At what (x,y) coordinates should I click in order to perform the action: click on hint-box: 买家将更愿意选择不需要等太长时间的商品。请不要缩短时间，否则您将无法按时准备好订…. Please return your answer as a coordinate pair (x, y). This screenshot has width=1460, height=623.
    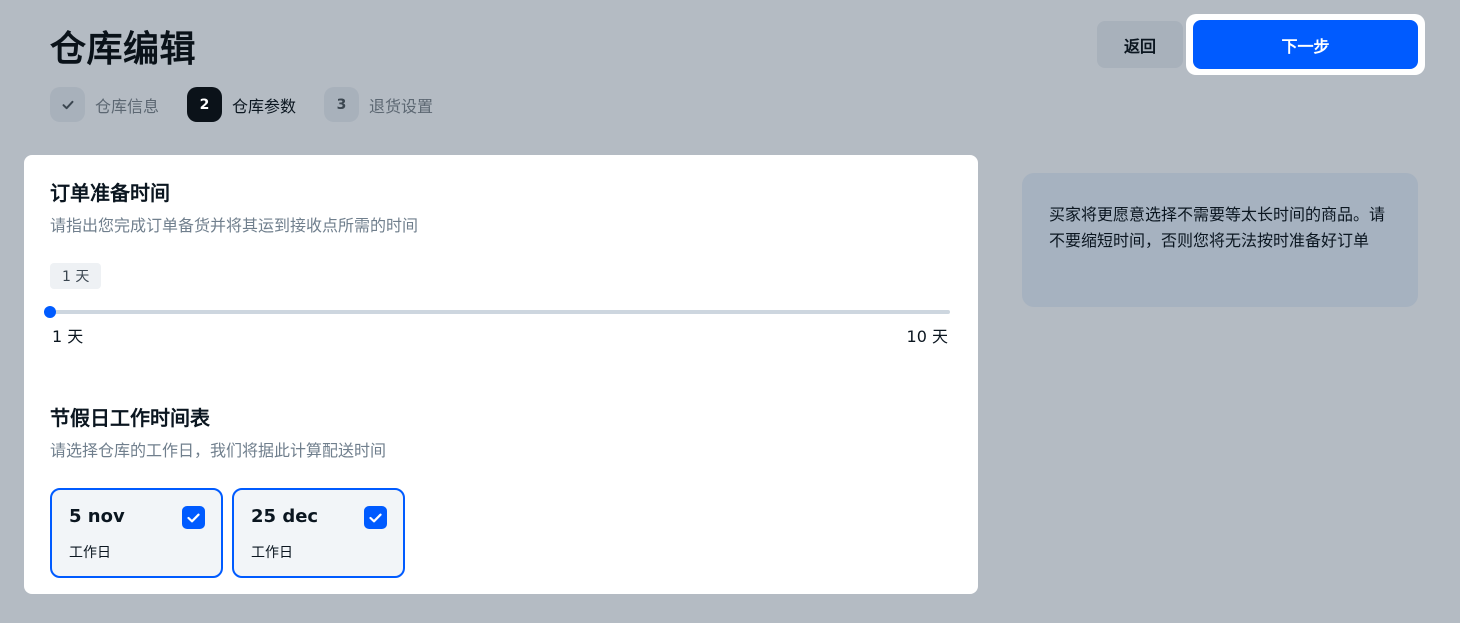
    Looking at the image, I should click on (1220, 240).